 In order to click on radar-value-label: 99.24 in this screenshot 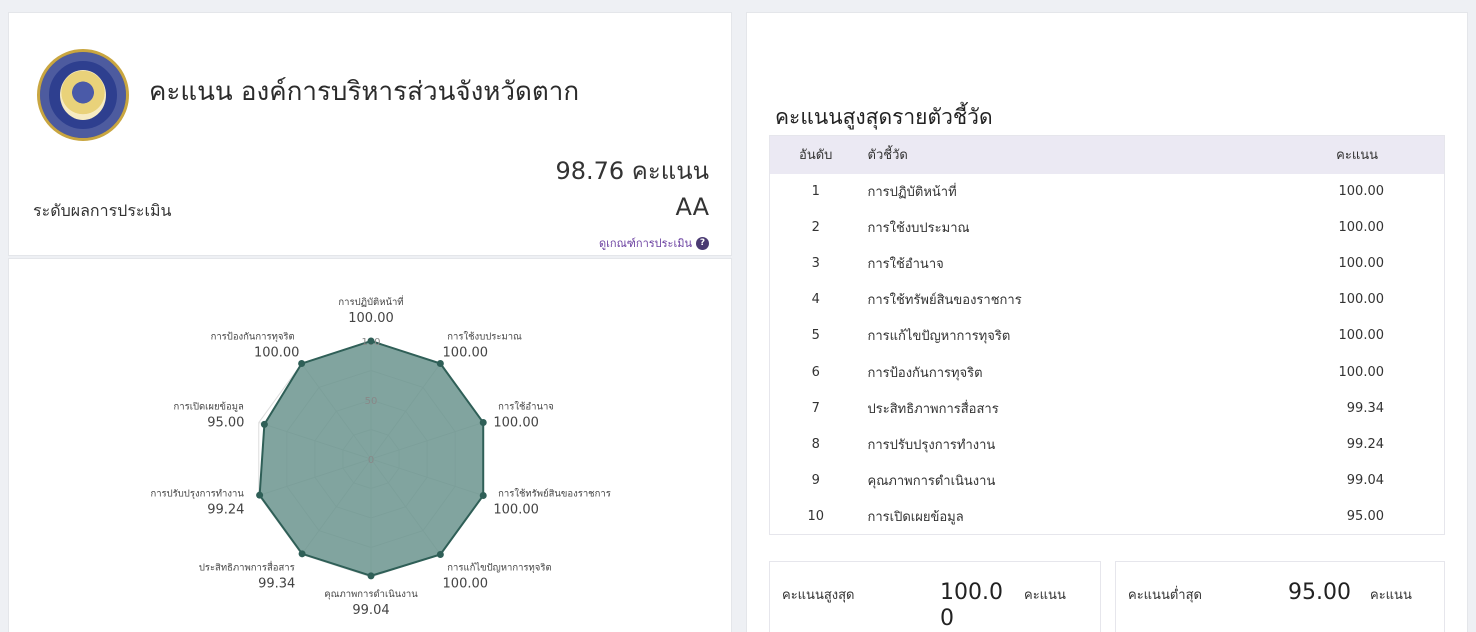, I will do `click(225, 509)`.